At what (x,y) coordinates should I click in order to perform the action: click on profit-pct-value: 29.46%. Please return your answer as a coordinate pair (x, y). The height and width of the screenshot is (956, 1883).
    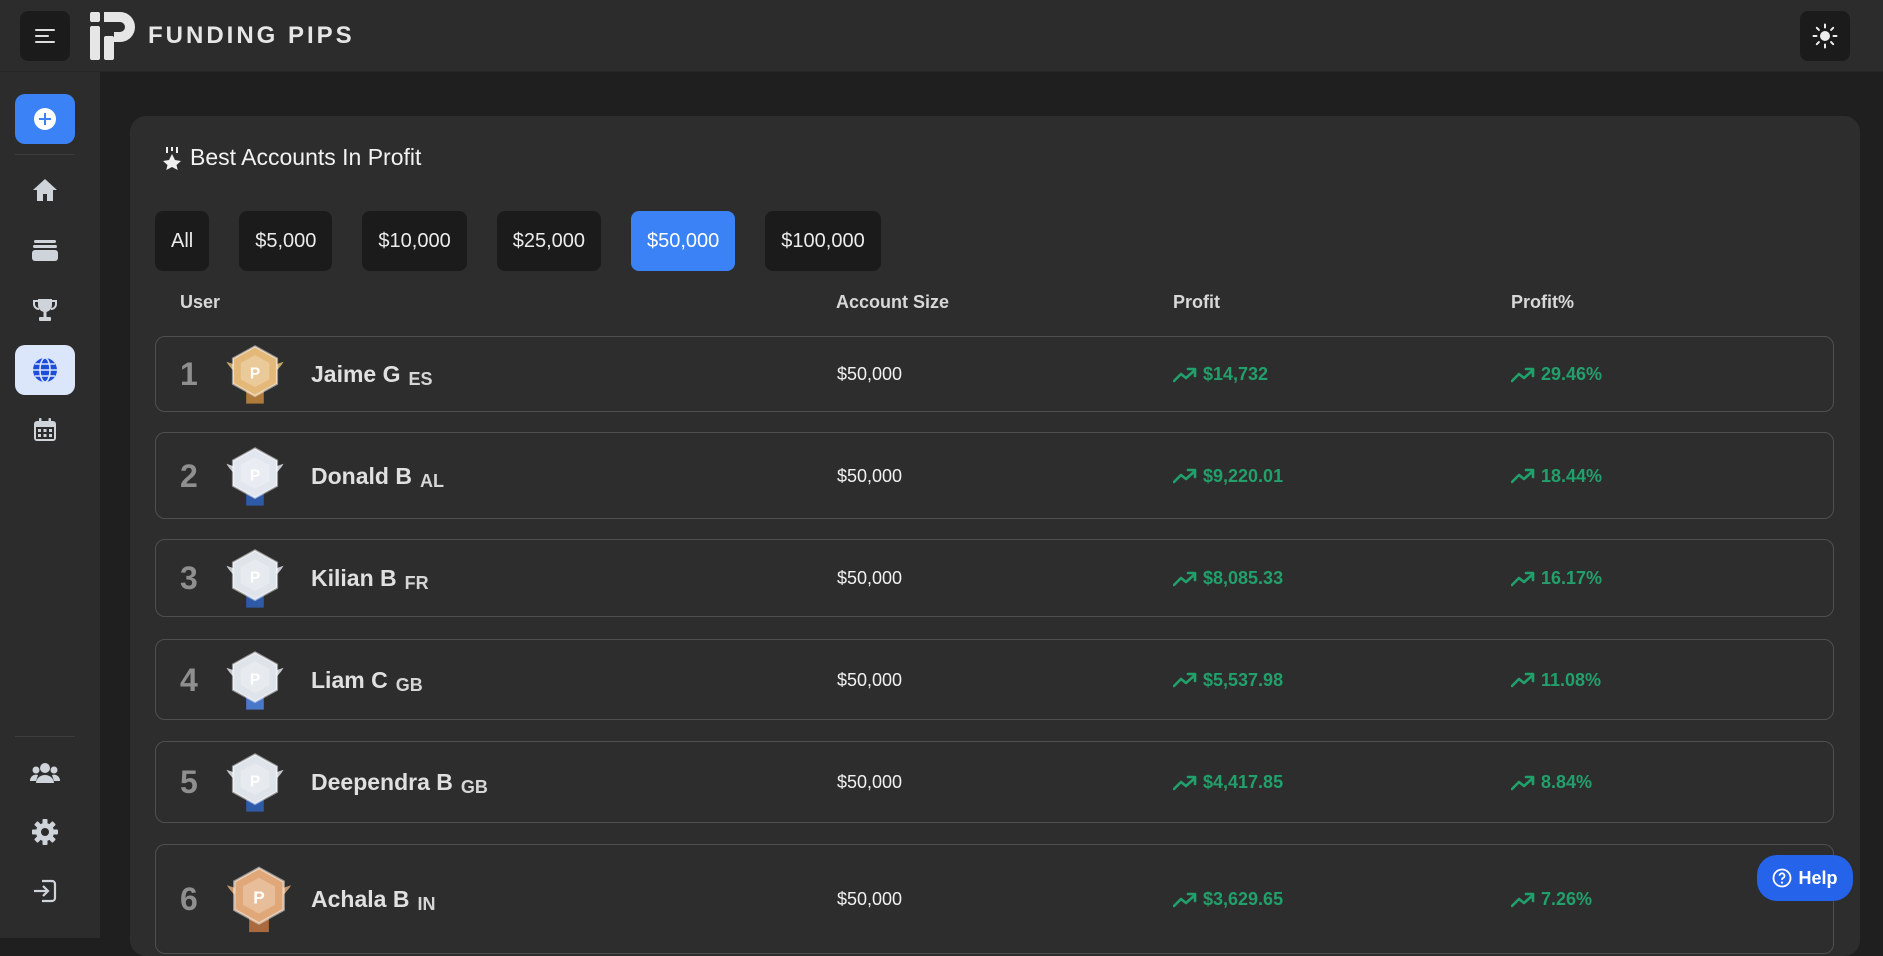
    Looking at the image, I should click on (1572, 374).